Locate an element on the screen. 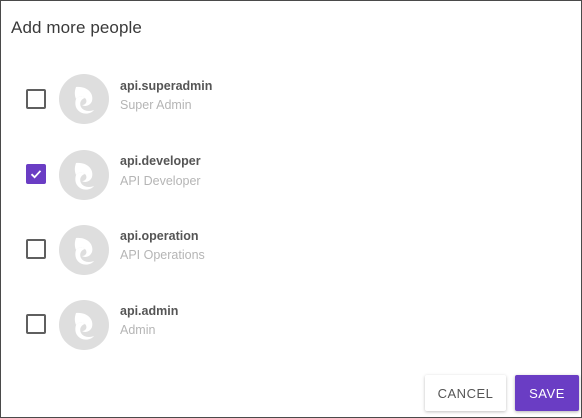  dialog-title: Add more people is located at coordinates (76, 27).